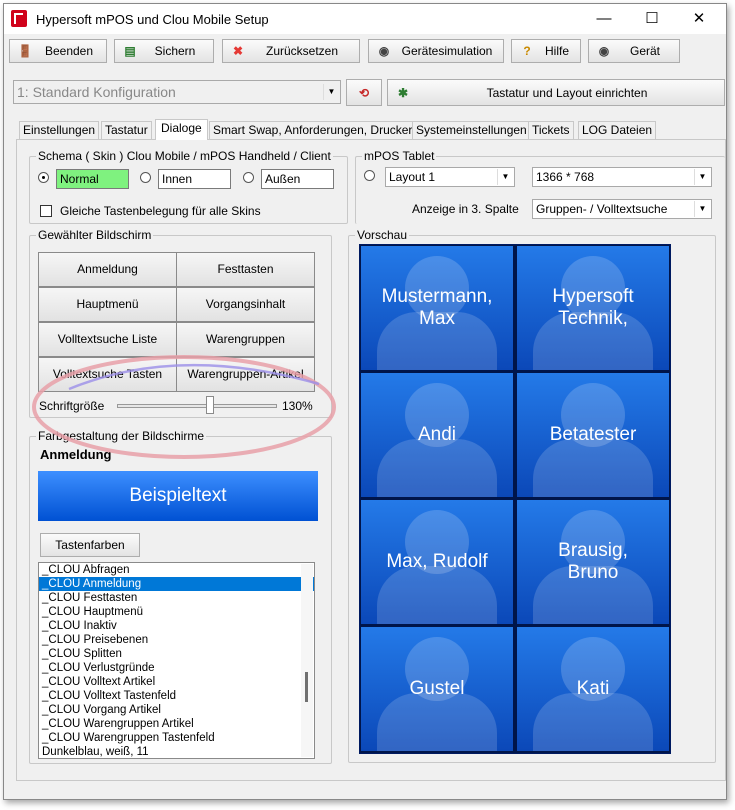  What do you see at coordinates (152, 19) in the screenshot?
I see `window-title: Hypersoft mPOS und Clou Mobile Setup` at bounding box center [152, 19].